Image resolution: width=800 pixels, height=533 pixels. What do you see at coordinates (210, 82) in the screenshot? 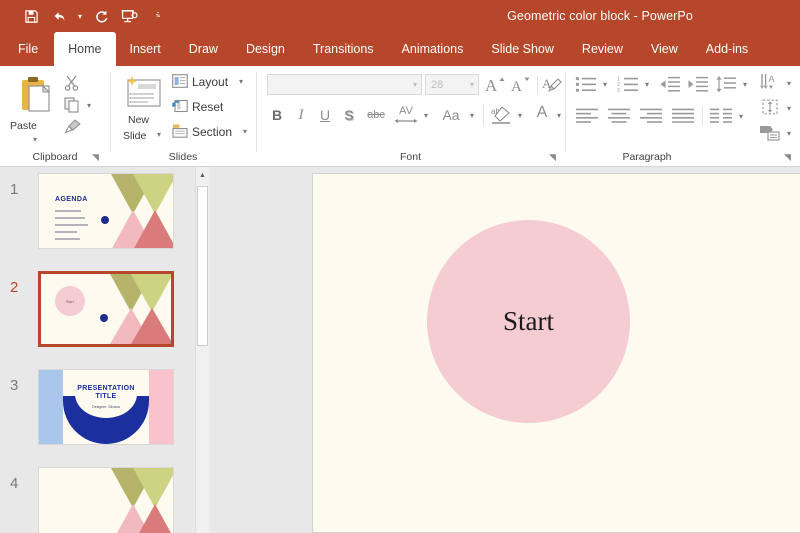
I see `layout-label: Layout` at bounding box center [210, 82].